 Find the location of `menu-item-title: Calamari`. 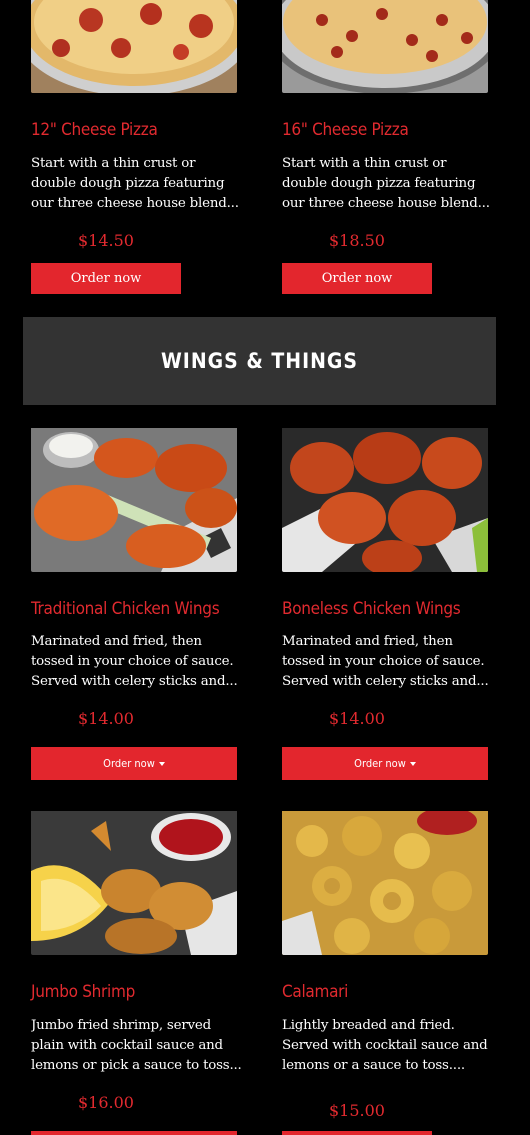

menu-item-title: Calamari is located at coordinates (315, 992).